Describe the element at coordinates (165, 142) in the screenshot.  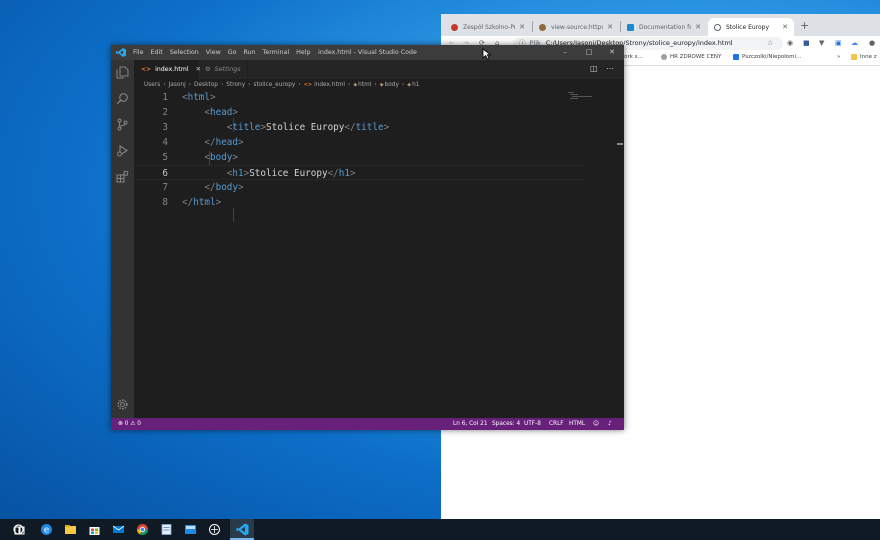
I see `line-number: 4` at that location.